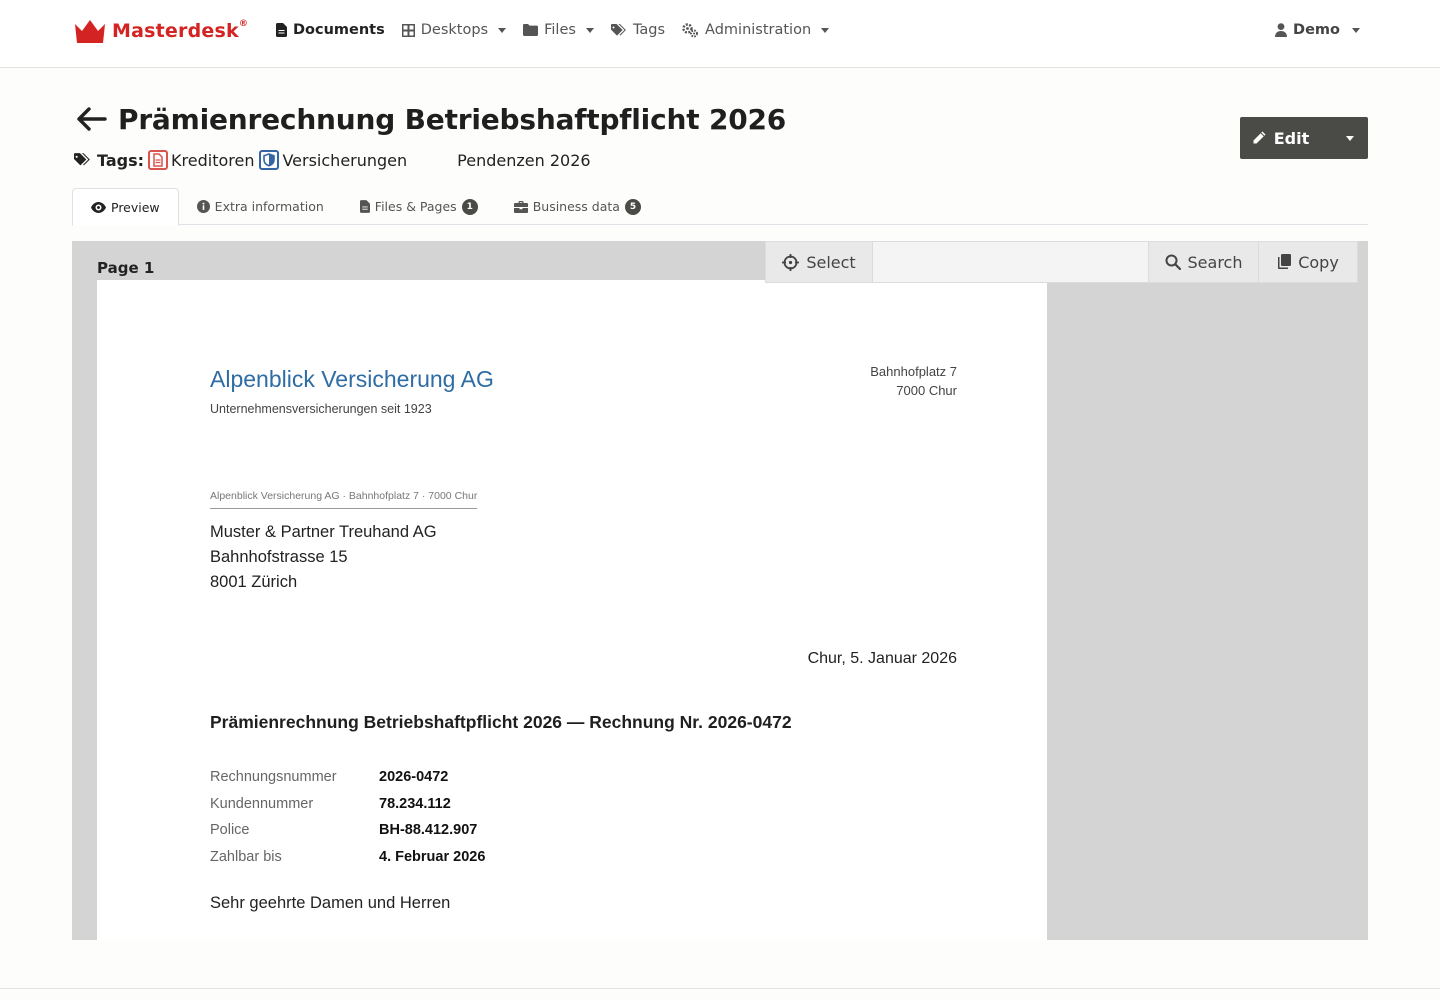 The width and height of the screenshot is (1440, 1000). Describe the element at coordinates (1204, 262) in the screenshot. I see `search-button: Search` at that location.